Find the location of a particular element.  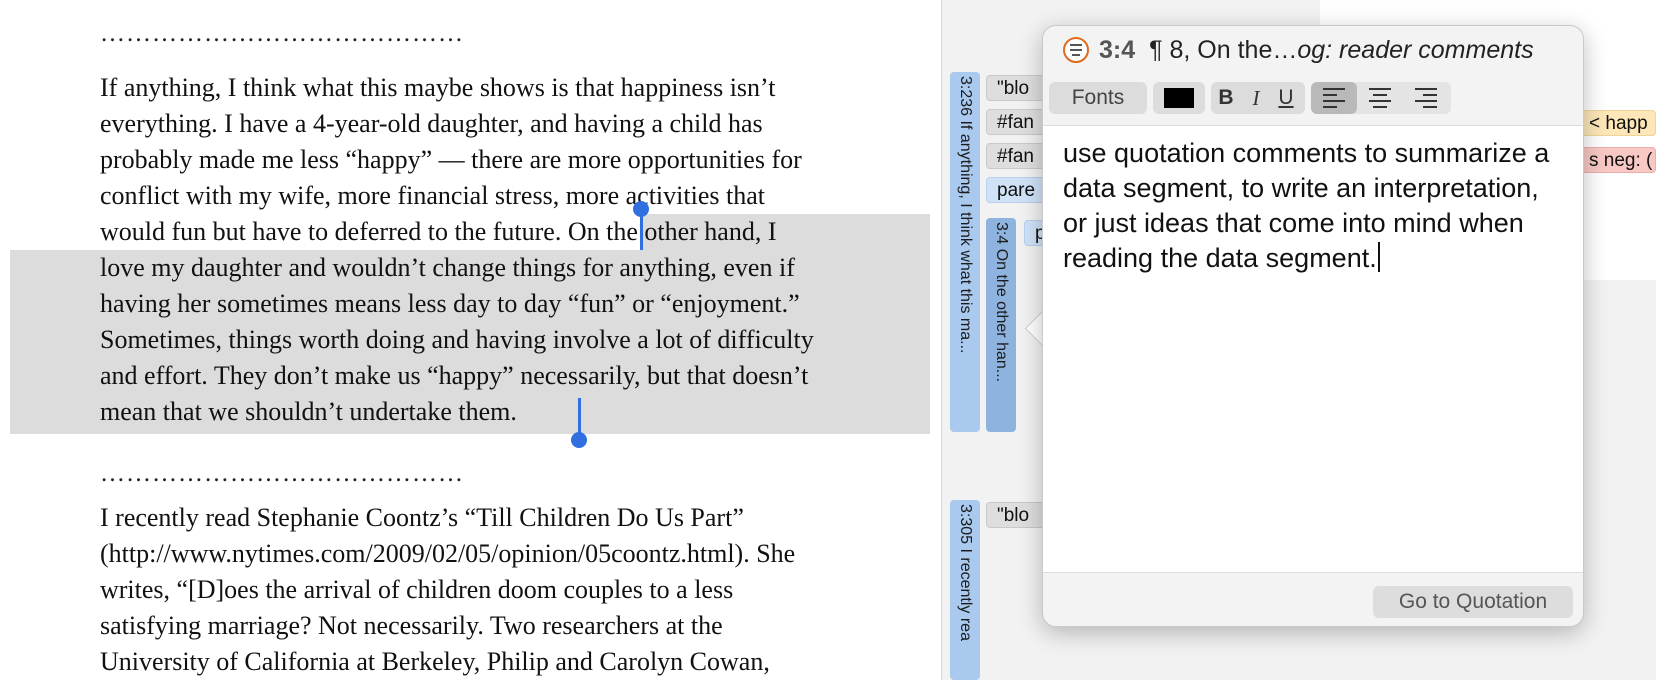

alignment-segment is located at coordinates (1381, 98).